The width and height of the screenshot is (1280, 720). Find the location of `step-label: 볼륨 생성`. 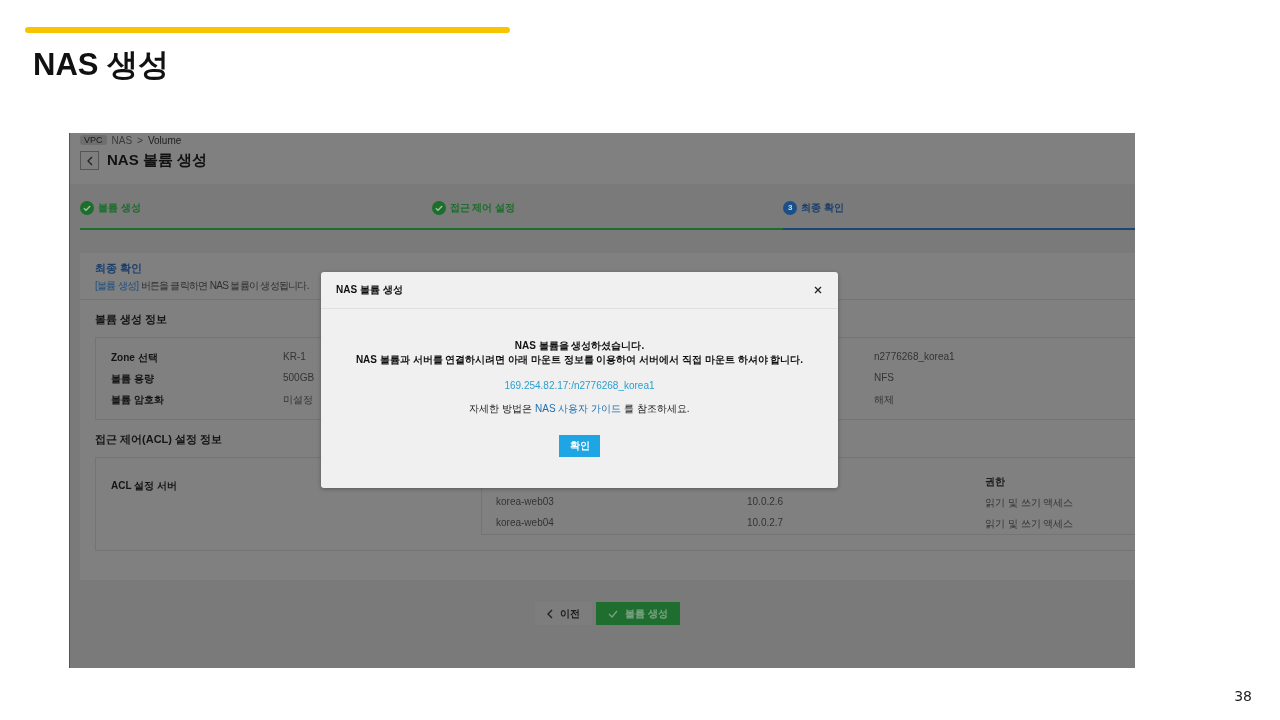

step-label: 볼륨 생성 is located at coordinates (119, 207).